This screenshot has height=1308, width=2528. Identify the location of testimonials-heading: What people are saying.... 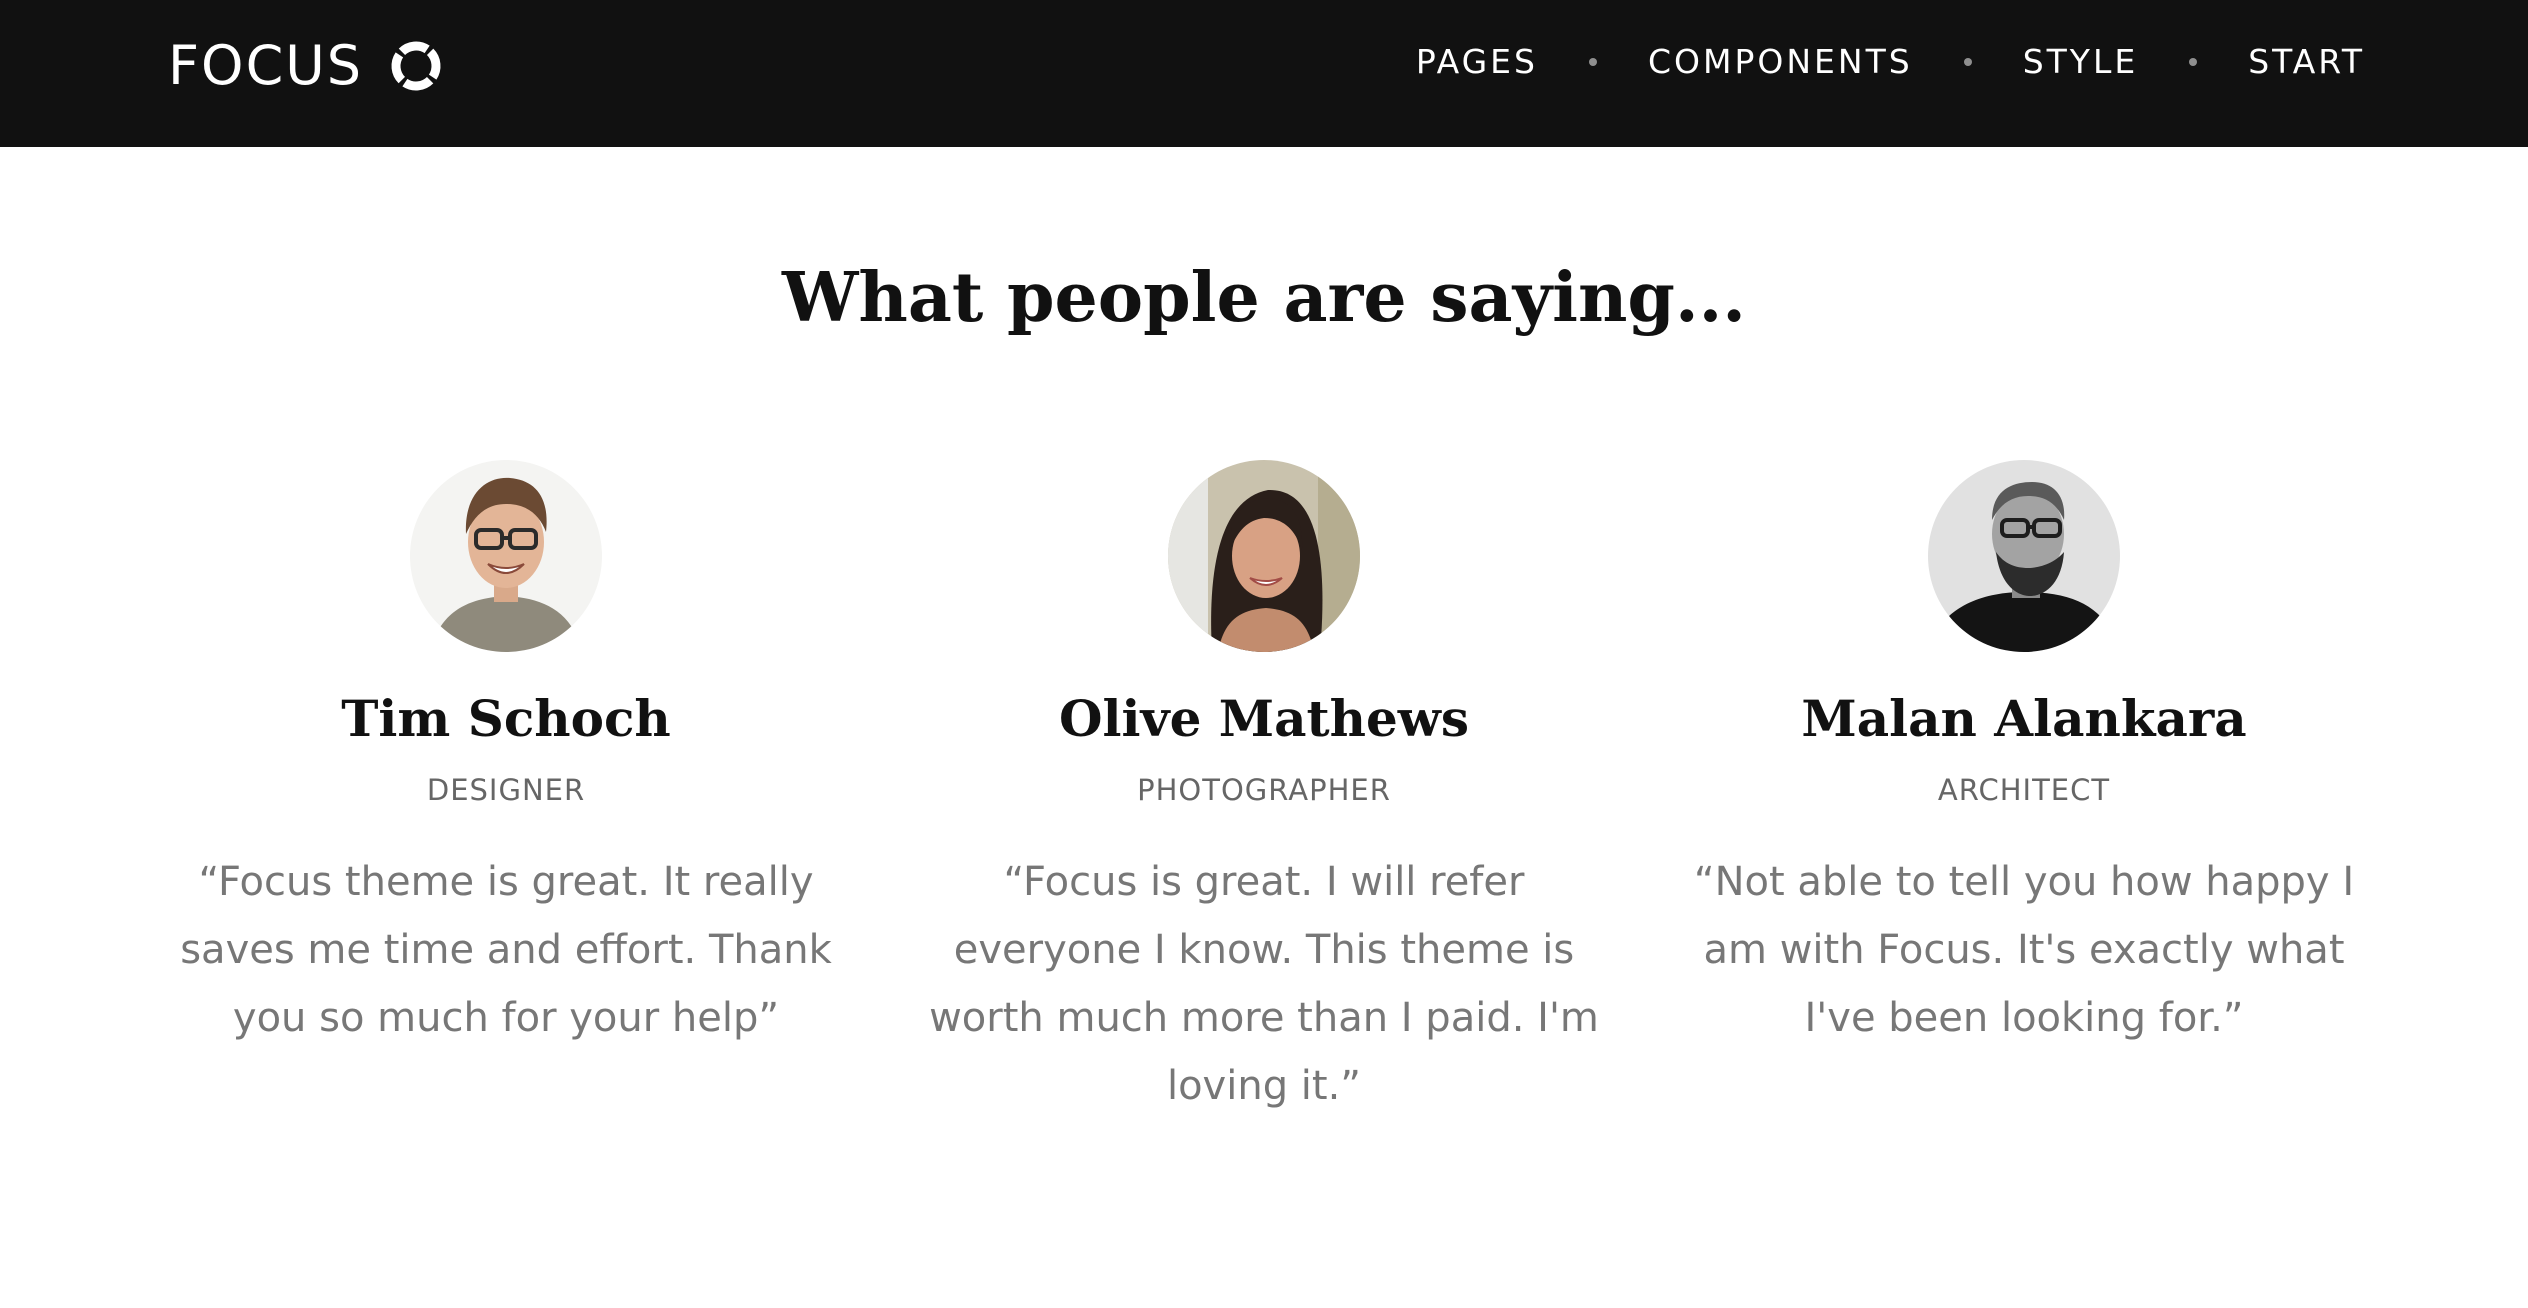
(1264, 298).